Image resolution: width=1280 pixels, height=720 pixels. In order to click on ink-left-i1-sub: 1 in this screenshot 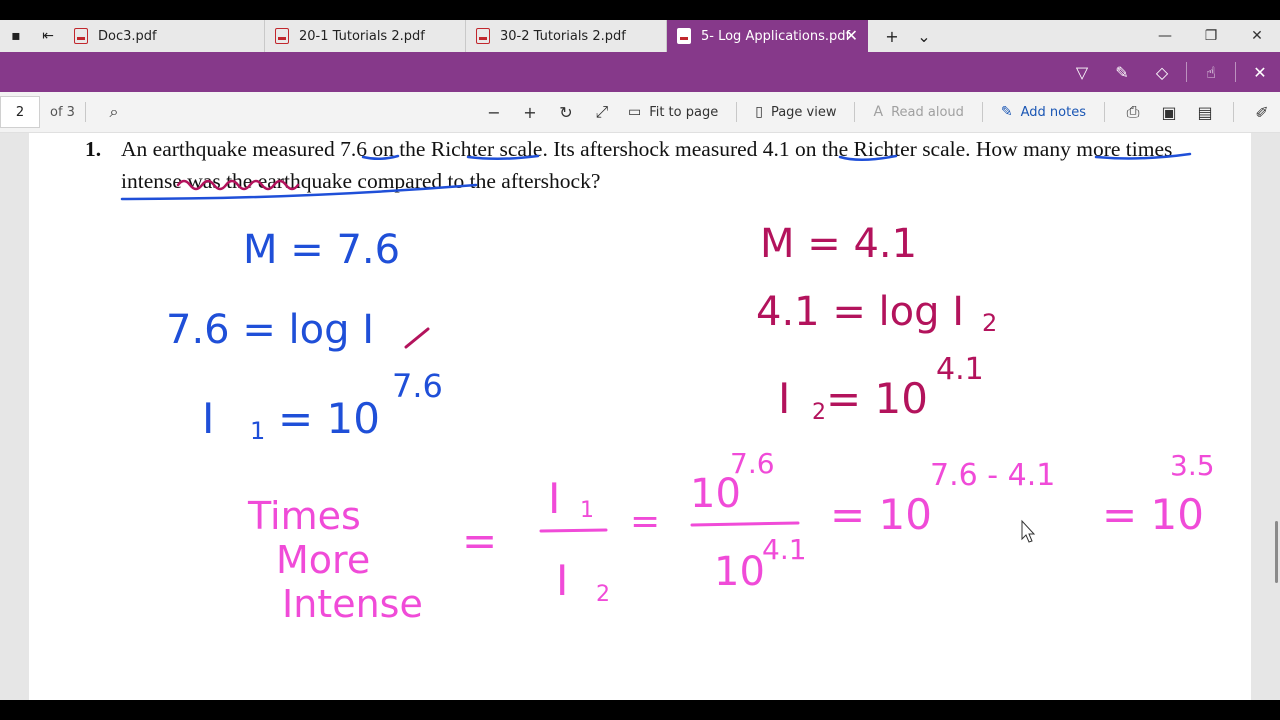, I will do `click(257, 431)`.